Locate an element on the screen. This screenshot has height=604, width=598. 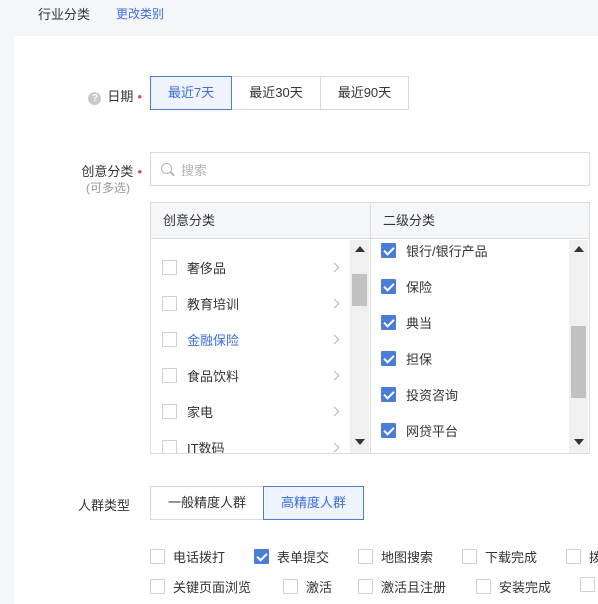
help-icon: ? is located at coordinates (95, 98).